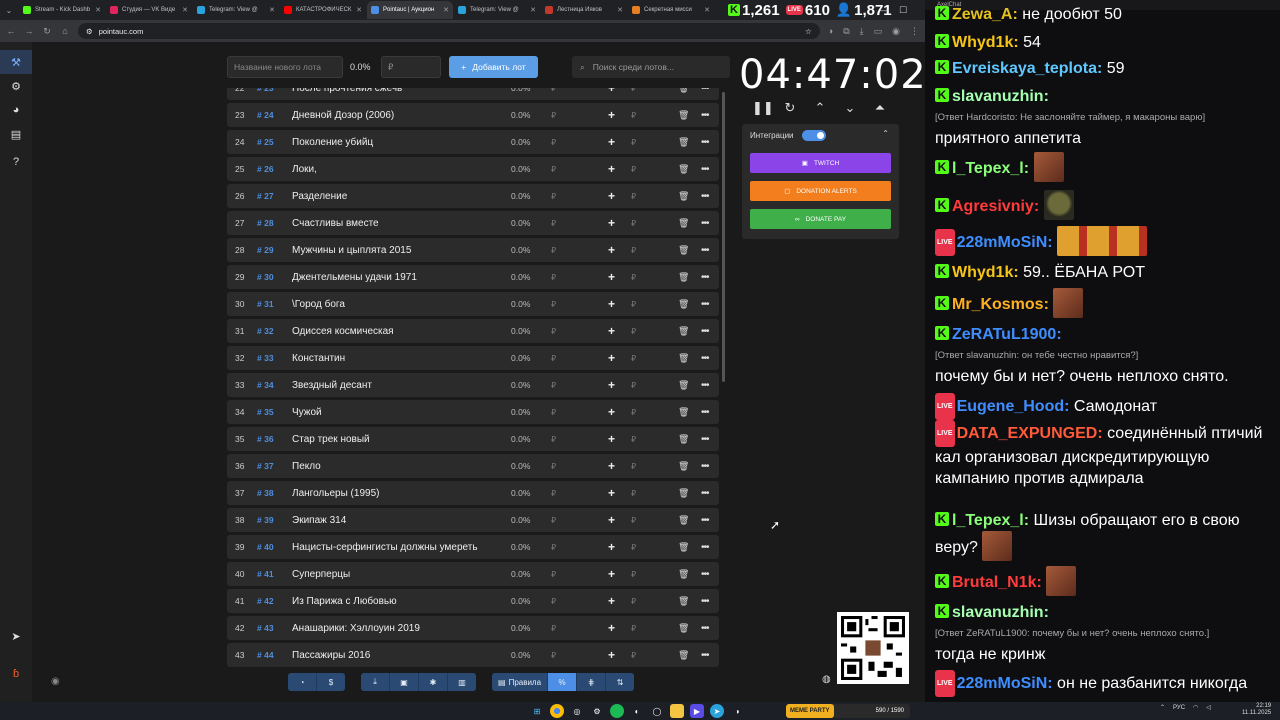  Describe the element at coordinates (848, 711) in the screenshot. I see `meme-party-widget: MEME PARTY 590 / 1590` at that location.